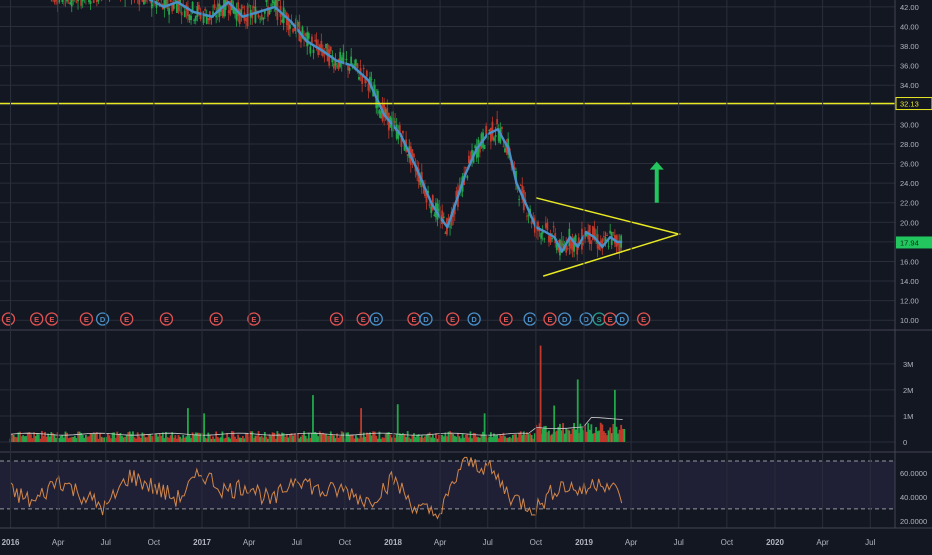 The image size is (932, 555). What do you see at coordinates (909, 144) in the screenshot?
I see `y-tick-label: 28.00` at bounding box center [909, 144].